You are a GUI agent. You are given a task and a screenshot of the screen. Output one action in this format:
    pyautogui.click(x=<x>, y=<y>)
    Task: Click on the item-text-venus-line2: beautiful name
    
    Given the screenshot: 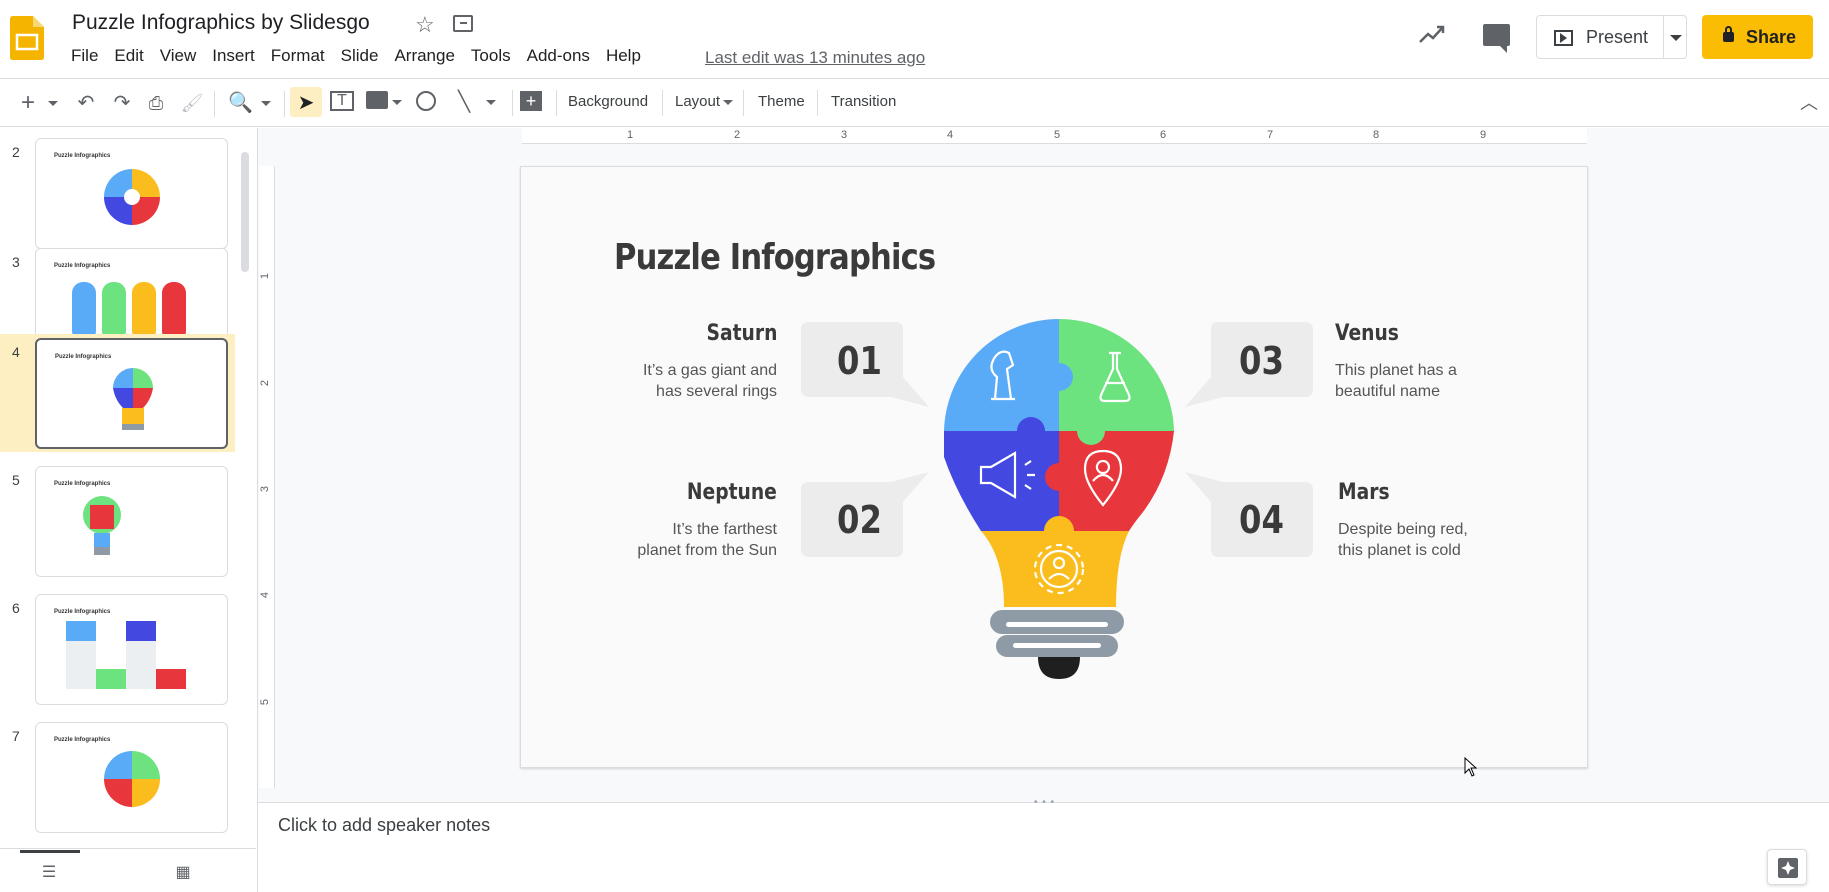 What is the action you would take?
    pyautogui.click(x=1387, y=391)
    